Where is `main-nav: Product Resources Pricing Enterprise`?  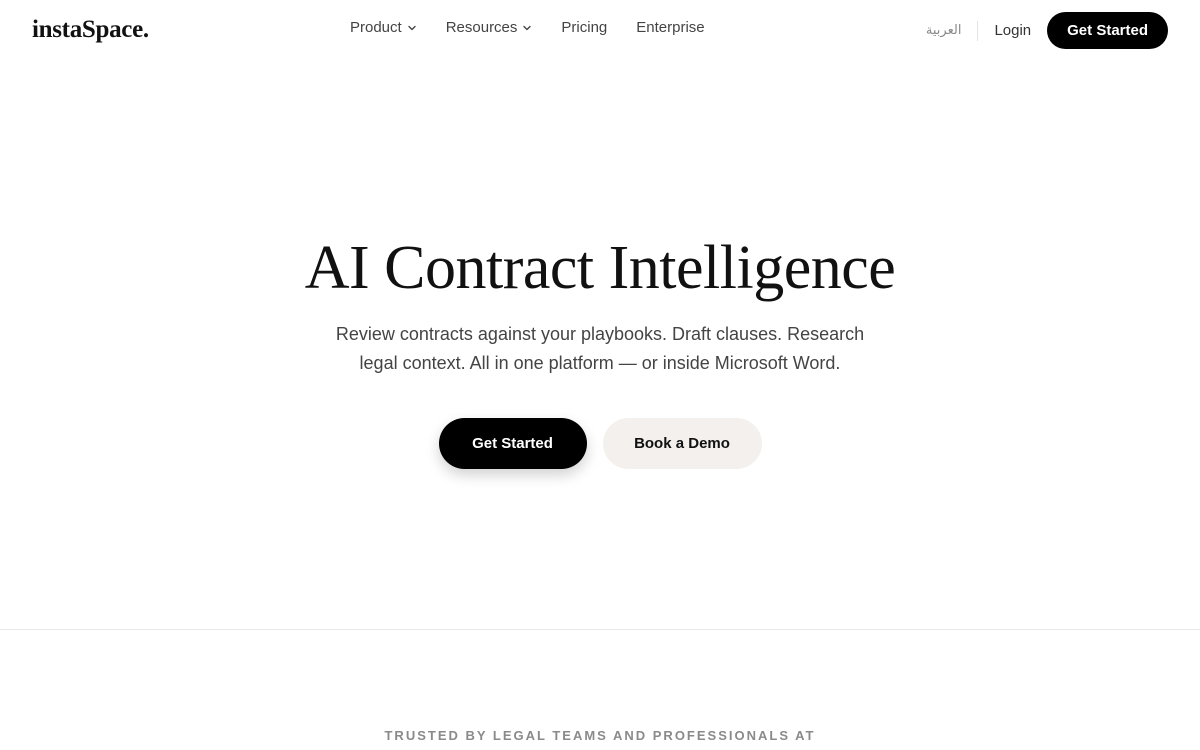
main-nav: Product Resources Pricing Enterprise is located at coordinates (527, 27).